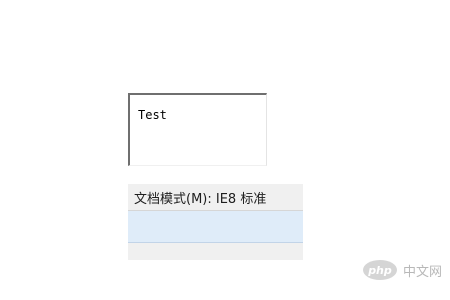 The image size is (450, 300). What do you see at coordinates (379, 270) in the screenshot?
I see `php-logo-icon: php` at bounding box center [379, 270].